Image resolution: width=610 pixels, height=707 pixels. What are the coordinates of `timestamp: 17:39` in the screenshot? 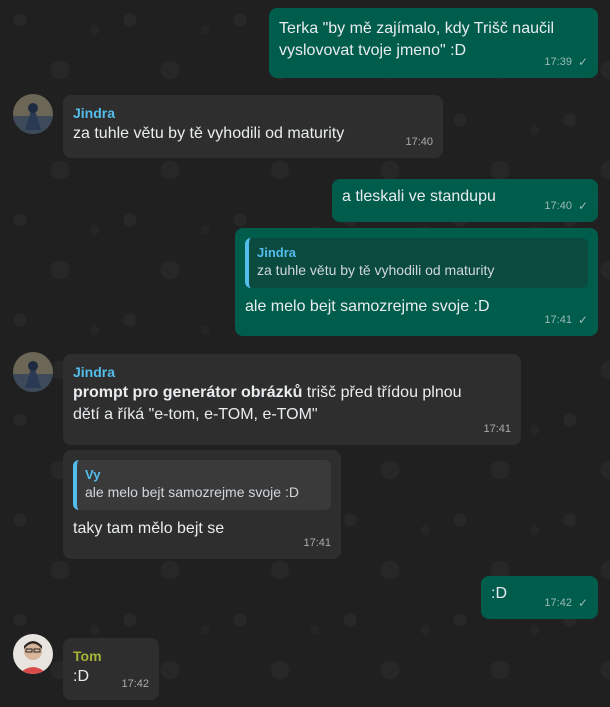 It's located at (558, 62).